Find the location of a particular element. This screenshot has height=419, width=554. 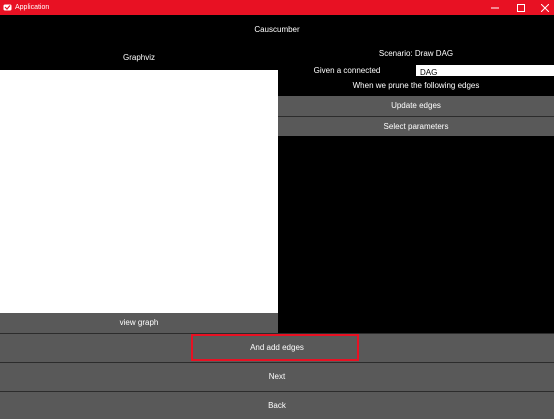

close-icon is located at coordinates (545, 7).